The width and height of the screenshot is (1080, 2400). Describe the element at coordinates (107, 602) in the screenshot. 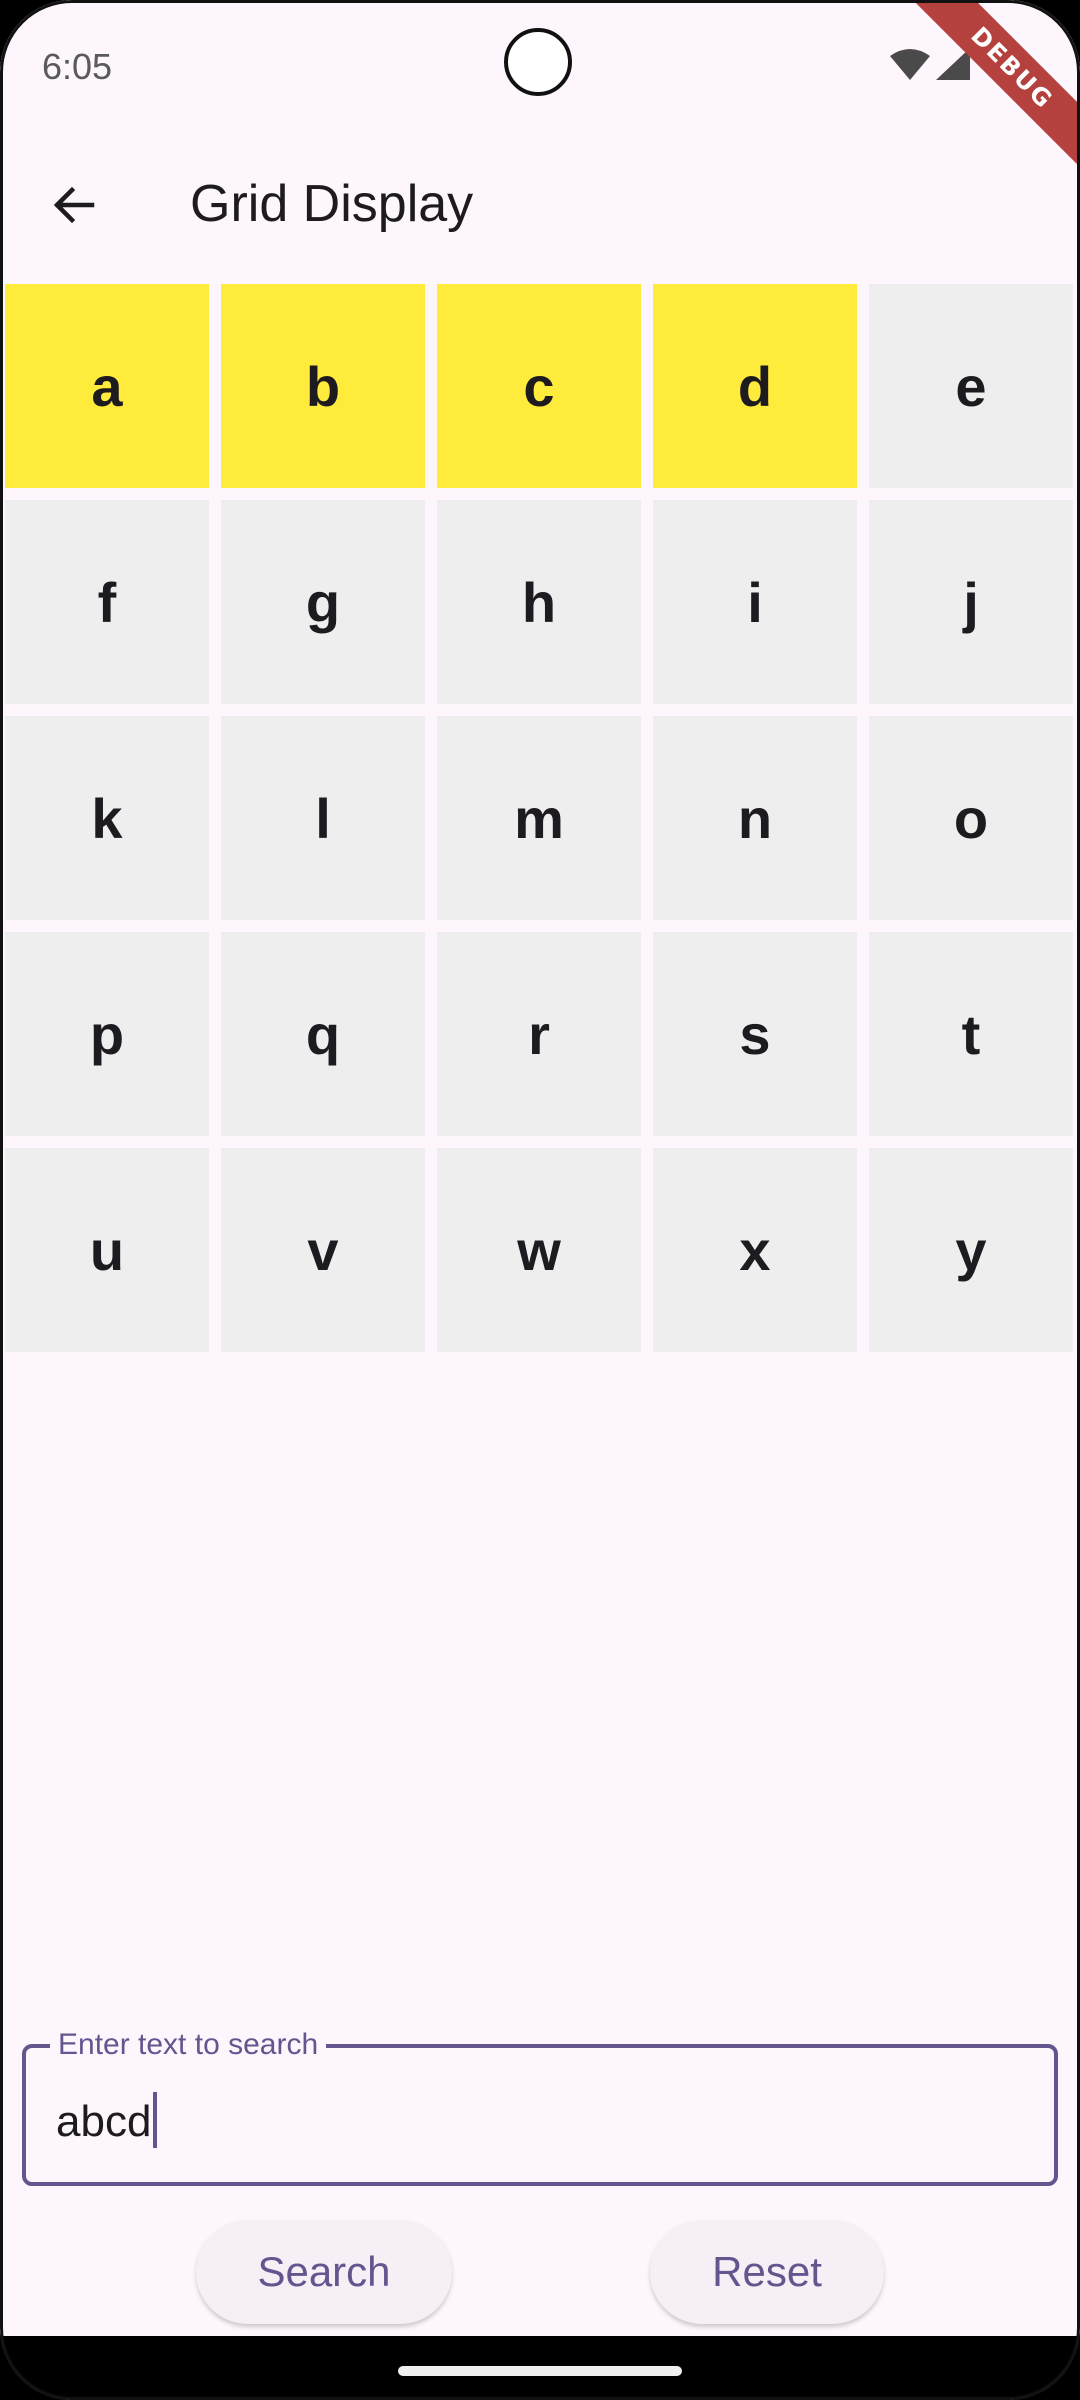

I see `grid-cell-f: f` at that location.